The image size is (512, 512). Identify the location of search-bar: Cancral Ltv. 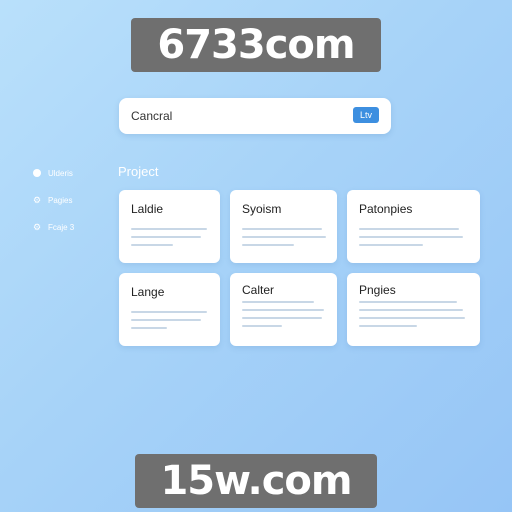
(255, 116).